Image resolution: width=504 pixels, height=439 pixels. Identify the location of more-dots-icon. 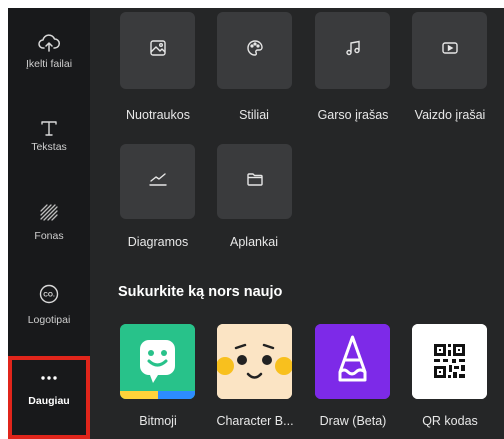
(49, 378).